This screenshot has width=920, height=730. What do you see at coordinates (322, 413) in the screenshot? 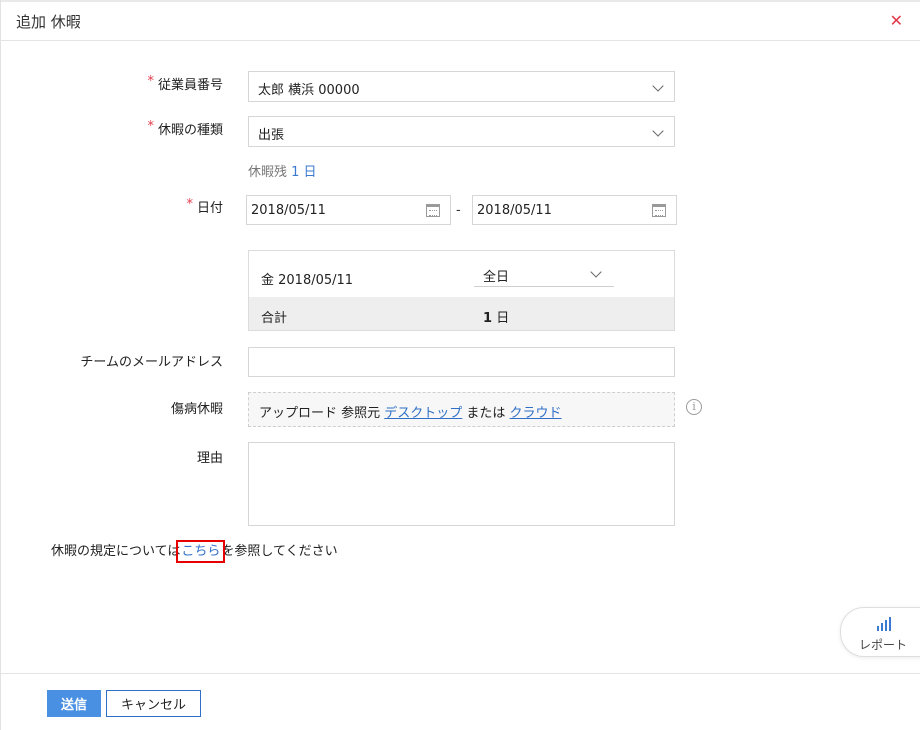
I see `upload-prefix: アップロード 参照元` at bounding box center [322, 413].